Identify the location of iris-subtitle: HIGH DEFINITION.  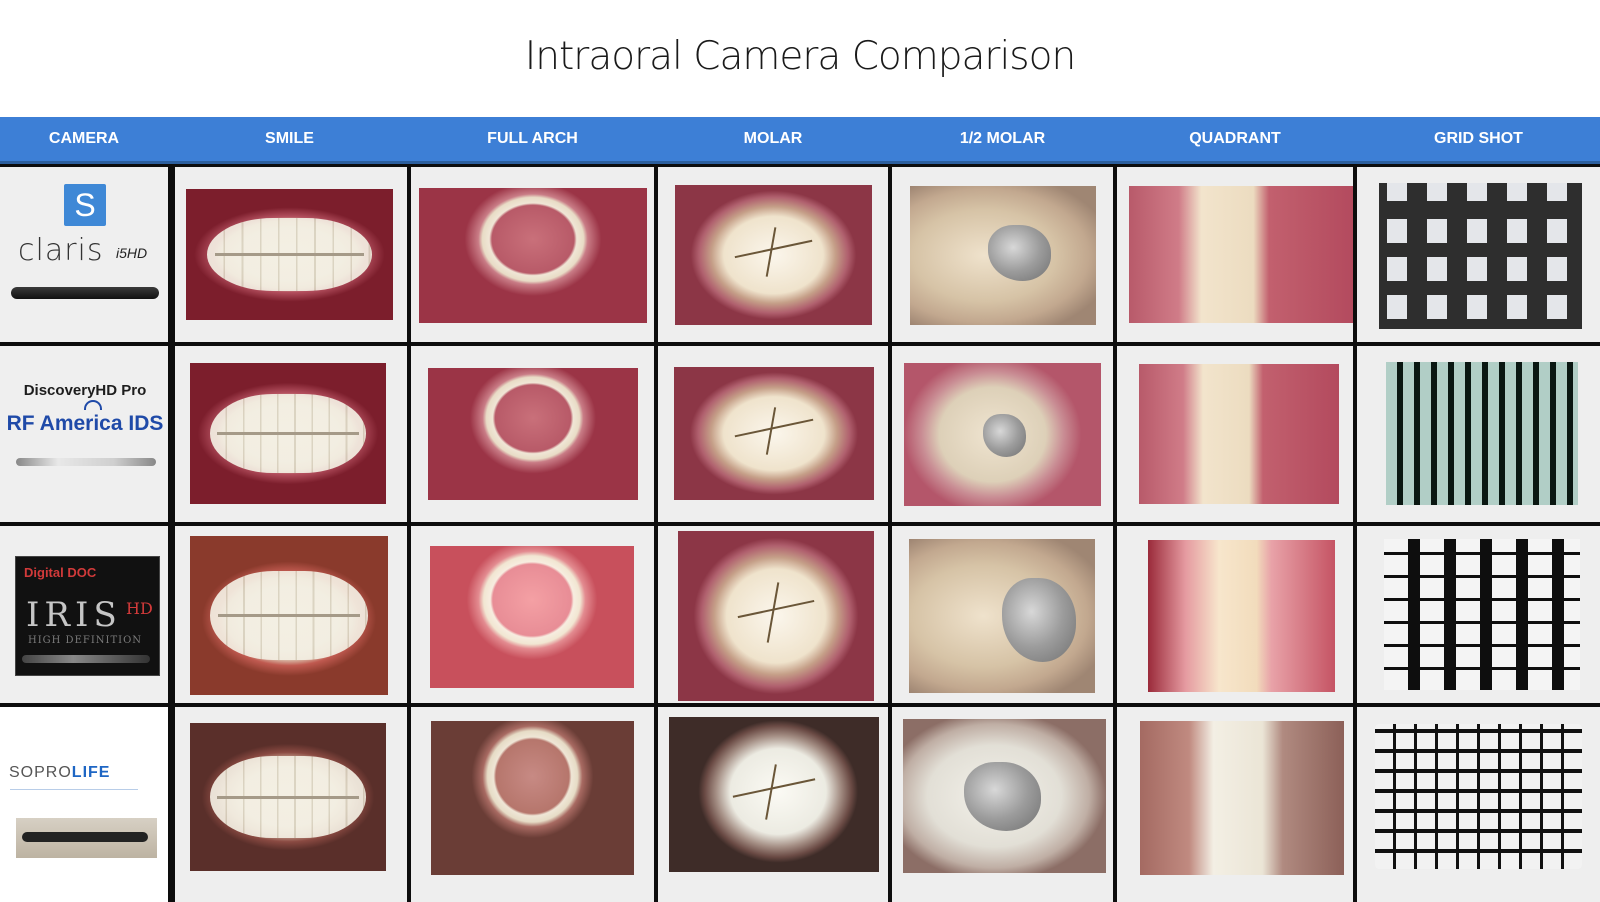
(85, 640).